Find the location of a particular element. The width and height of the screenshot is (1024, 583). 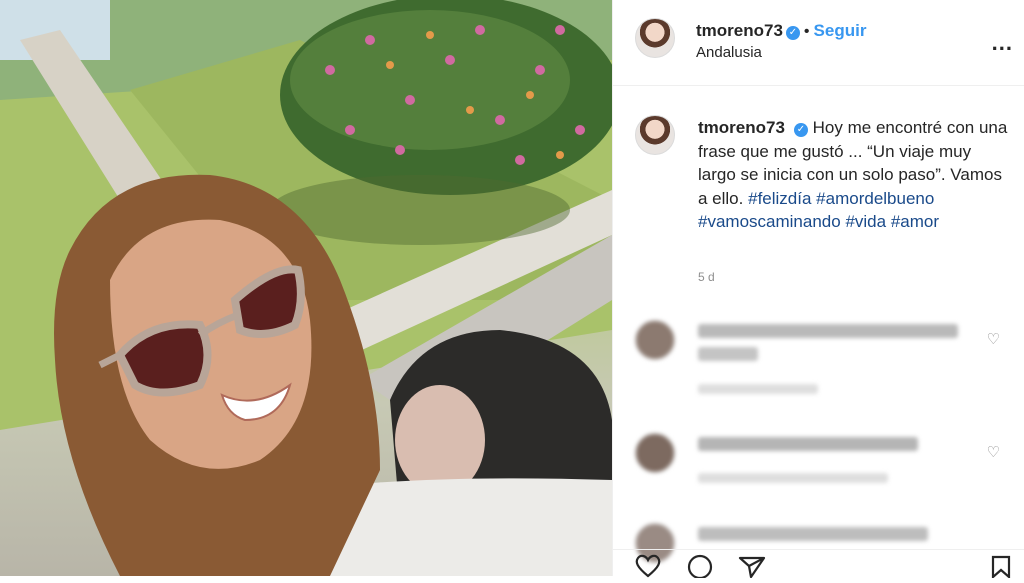

hashtag-link: #felizdía is located at coordinates (779, 198).